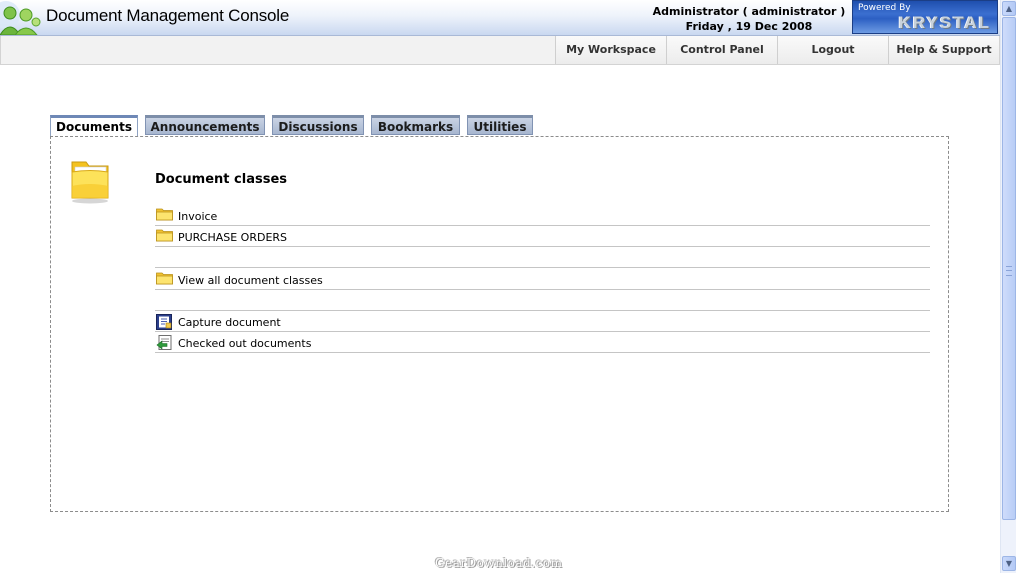  Describe the element at coordinates (221, 179) in the screenshot. I see `section-title: Document classes` at that location.